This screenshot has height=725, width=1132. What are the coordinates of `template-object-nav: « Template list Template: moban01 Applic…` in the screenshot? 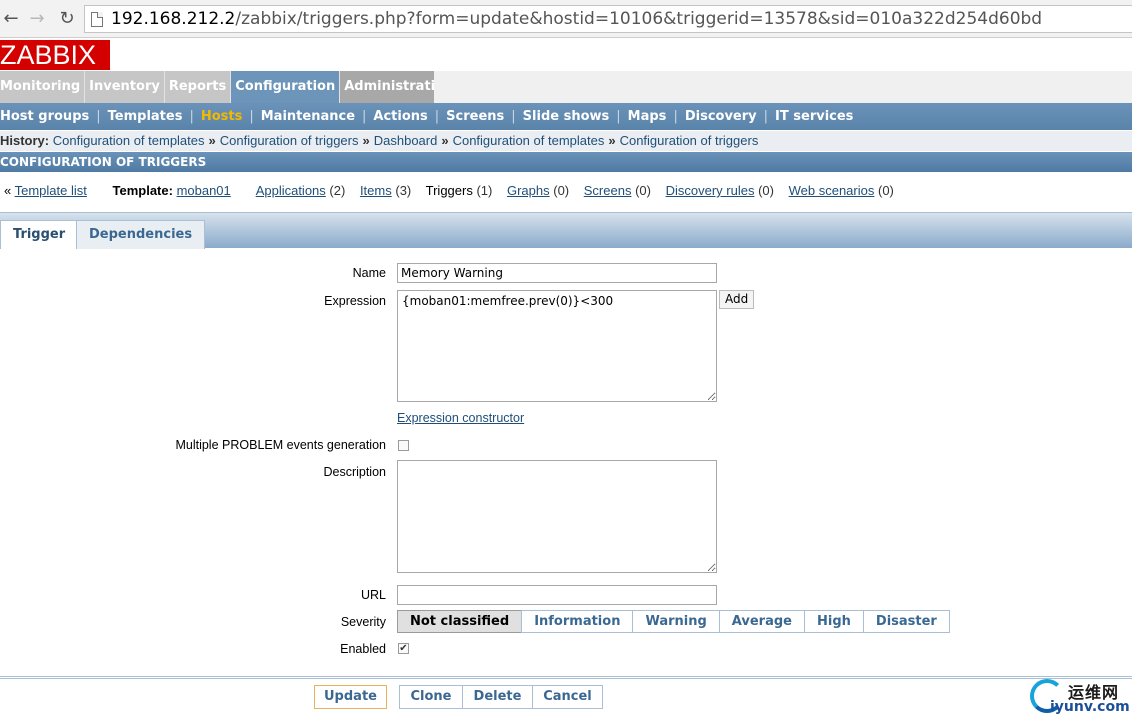 It's located at (566, 191).